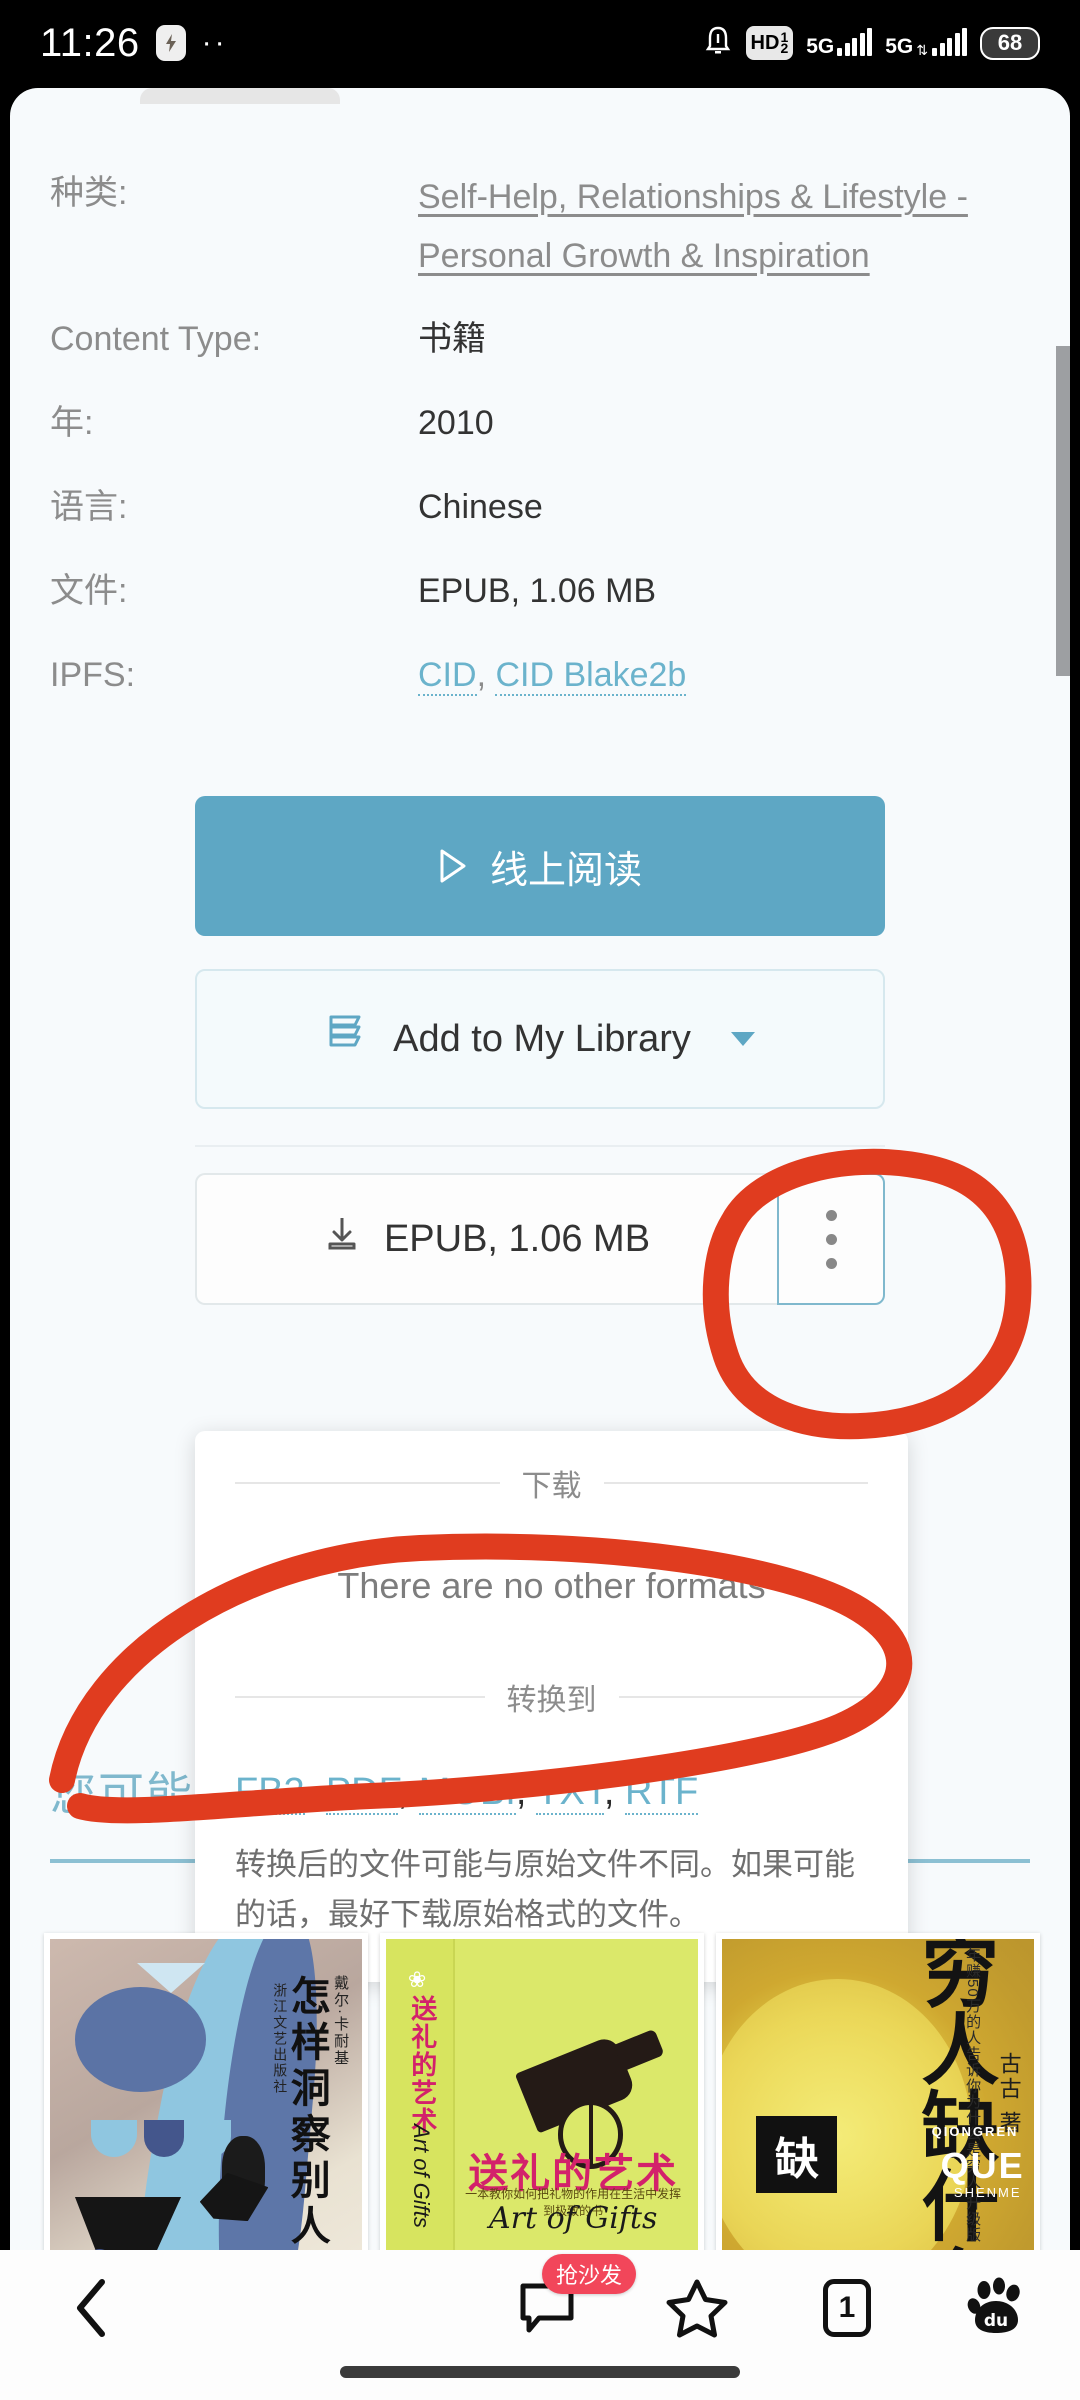  What do you see at coordinates (551, 1767) in the screenshot?
I see `convert-format-list: FB2, PDF, MOBI, TXT, RTF` at bounding box center [551, 1767].